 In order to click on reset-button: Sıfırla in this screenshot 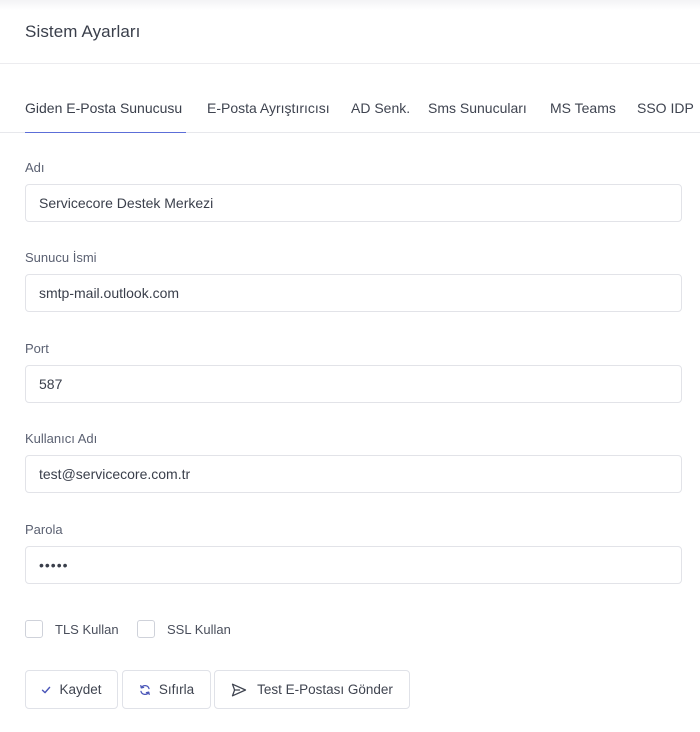, I will do `click(166, 689)`.